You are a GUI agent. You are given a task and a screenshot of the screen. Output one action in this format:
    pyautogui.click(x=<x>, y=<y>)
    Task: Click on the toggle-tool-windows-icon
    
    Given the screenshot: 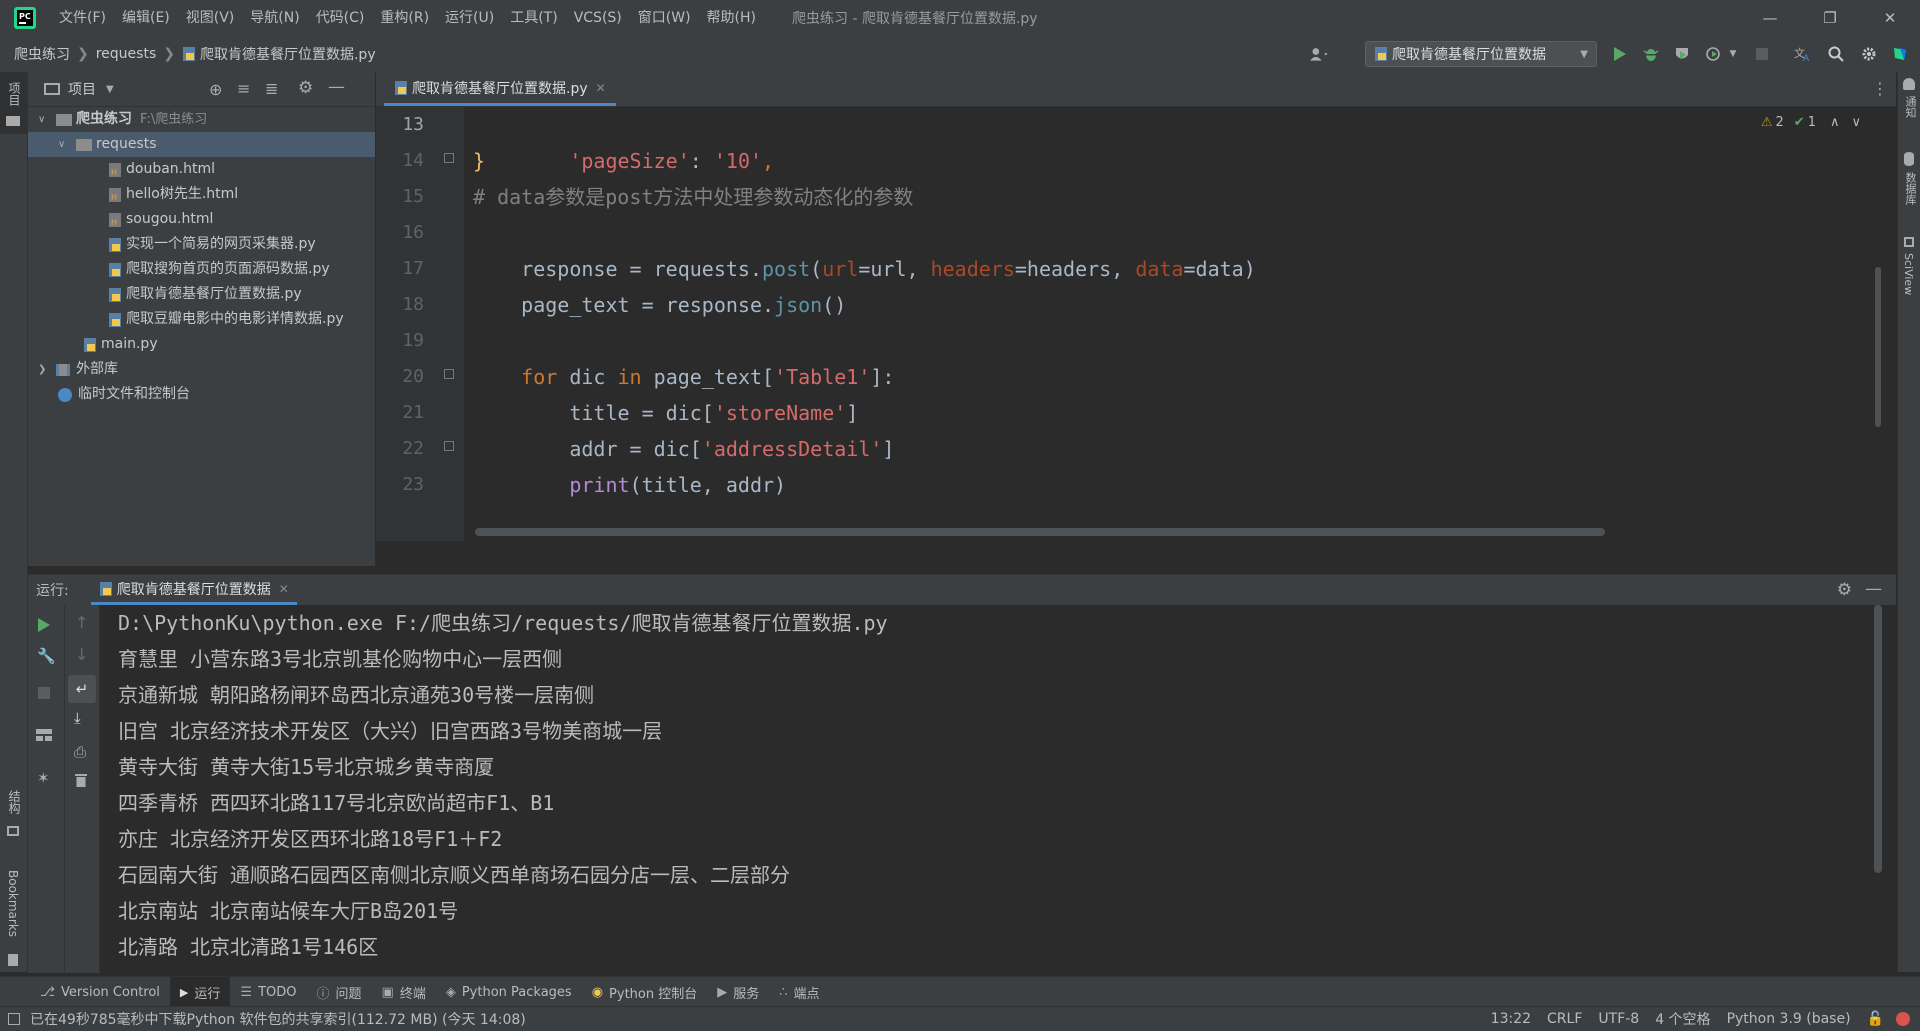 What is the action you would take?
    pyautogui.click(x=14, y=1019)
    